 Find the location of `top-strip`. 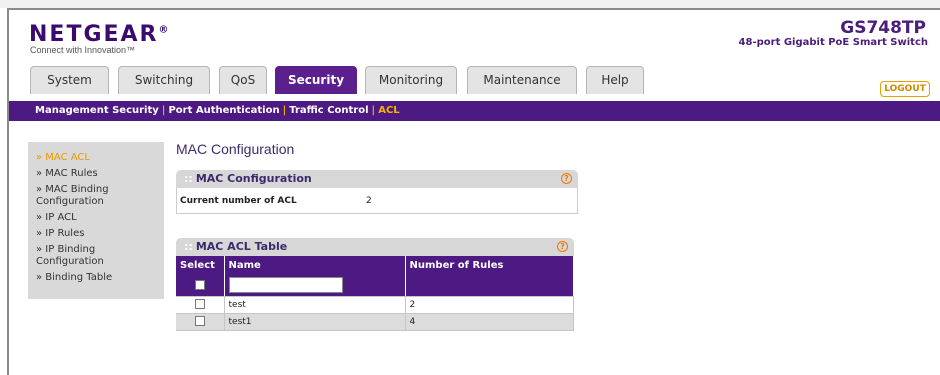

top-strip is located at coordinates (470, 4).